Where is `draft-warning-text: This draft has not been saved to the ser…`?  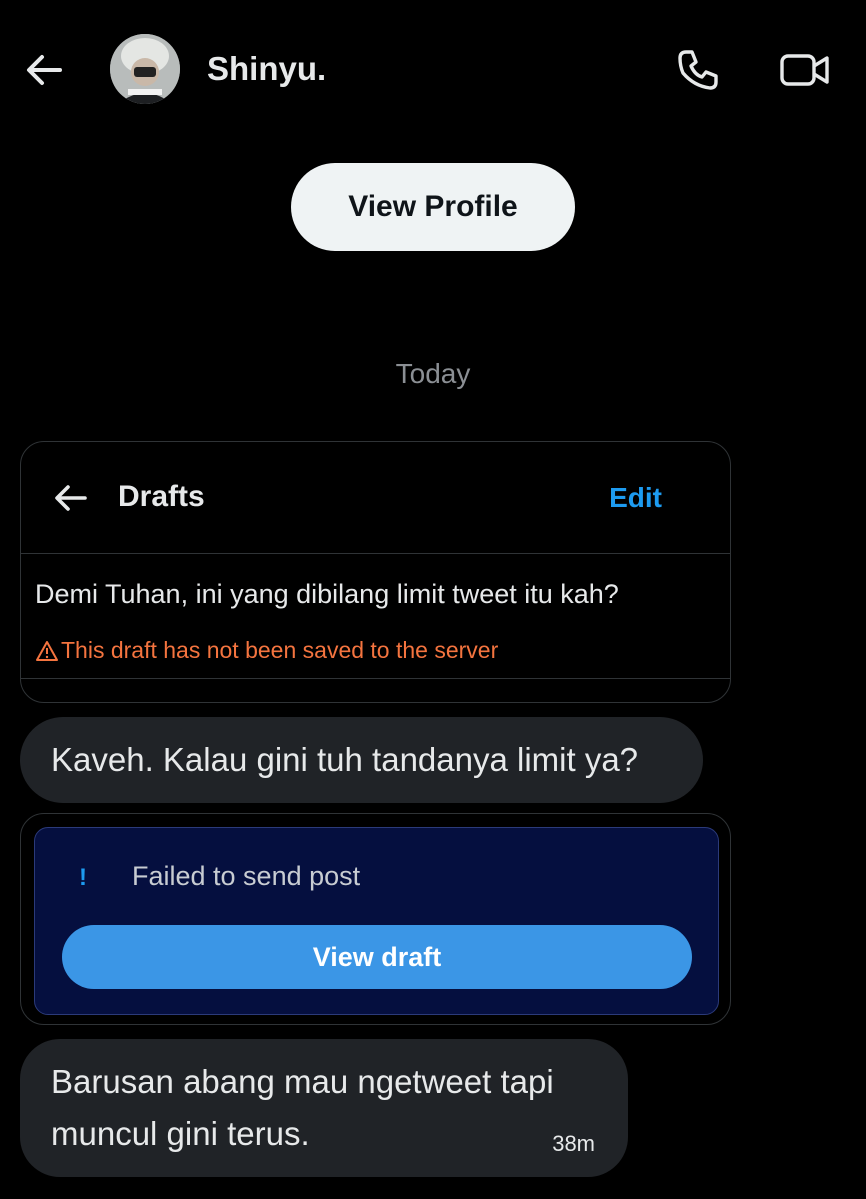
draft-warning-text: This draft has not been saved to the ser… is located at coordinates (280, 650).